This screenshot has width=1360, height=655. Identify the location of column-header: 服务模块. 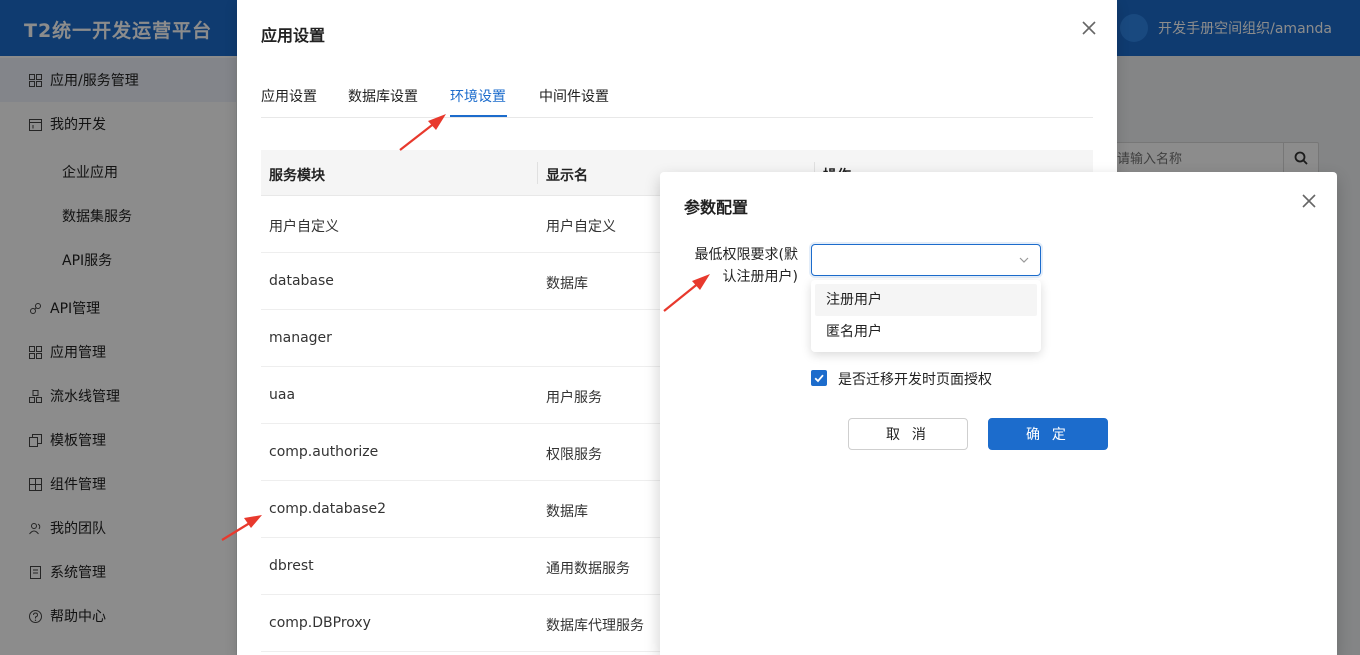
(297, 176).